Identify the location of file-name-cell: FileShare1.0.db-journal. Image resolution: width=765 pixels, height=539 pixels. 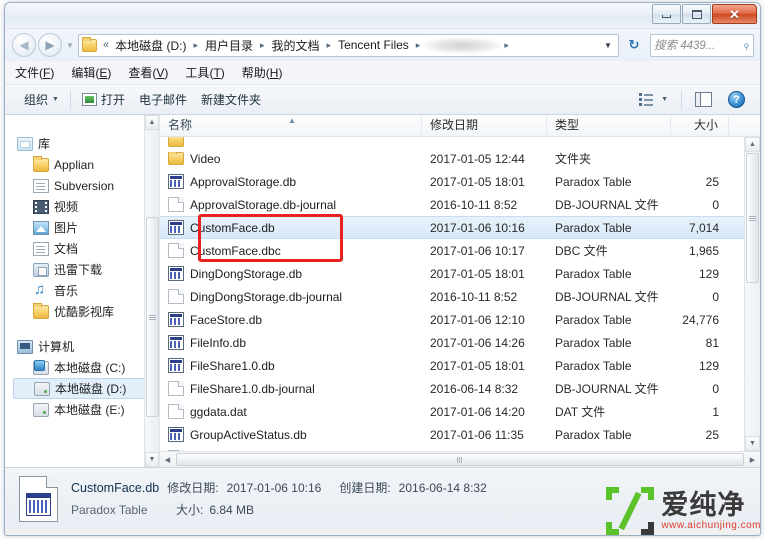
(291, 388).